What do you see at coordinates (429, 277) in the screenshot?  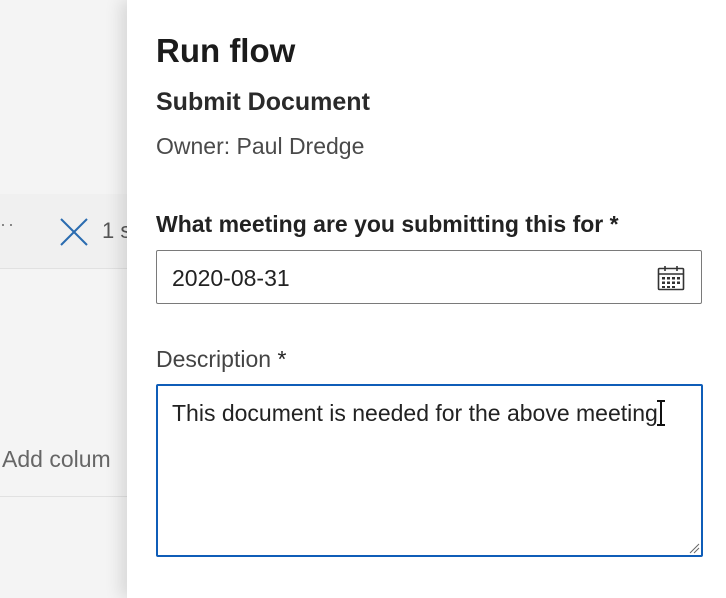 I see `meeting-date-input: 2020-08-31` at bounding box center [429, 277].